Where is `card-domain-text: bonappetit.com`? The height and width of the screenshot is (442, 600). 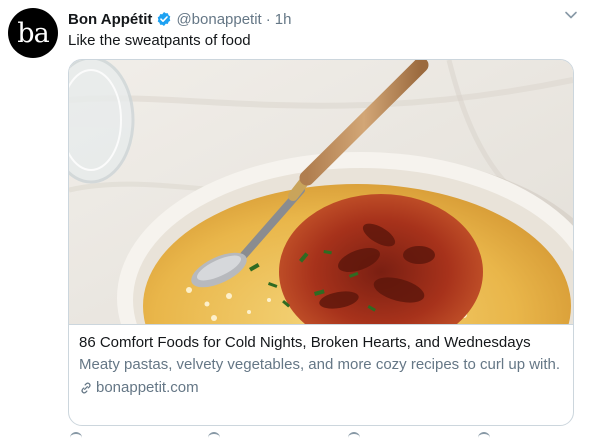
card-domain-text: bonappetit.com is located at coordinates (147, 387).